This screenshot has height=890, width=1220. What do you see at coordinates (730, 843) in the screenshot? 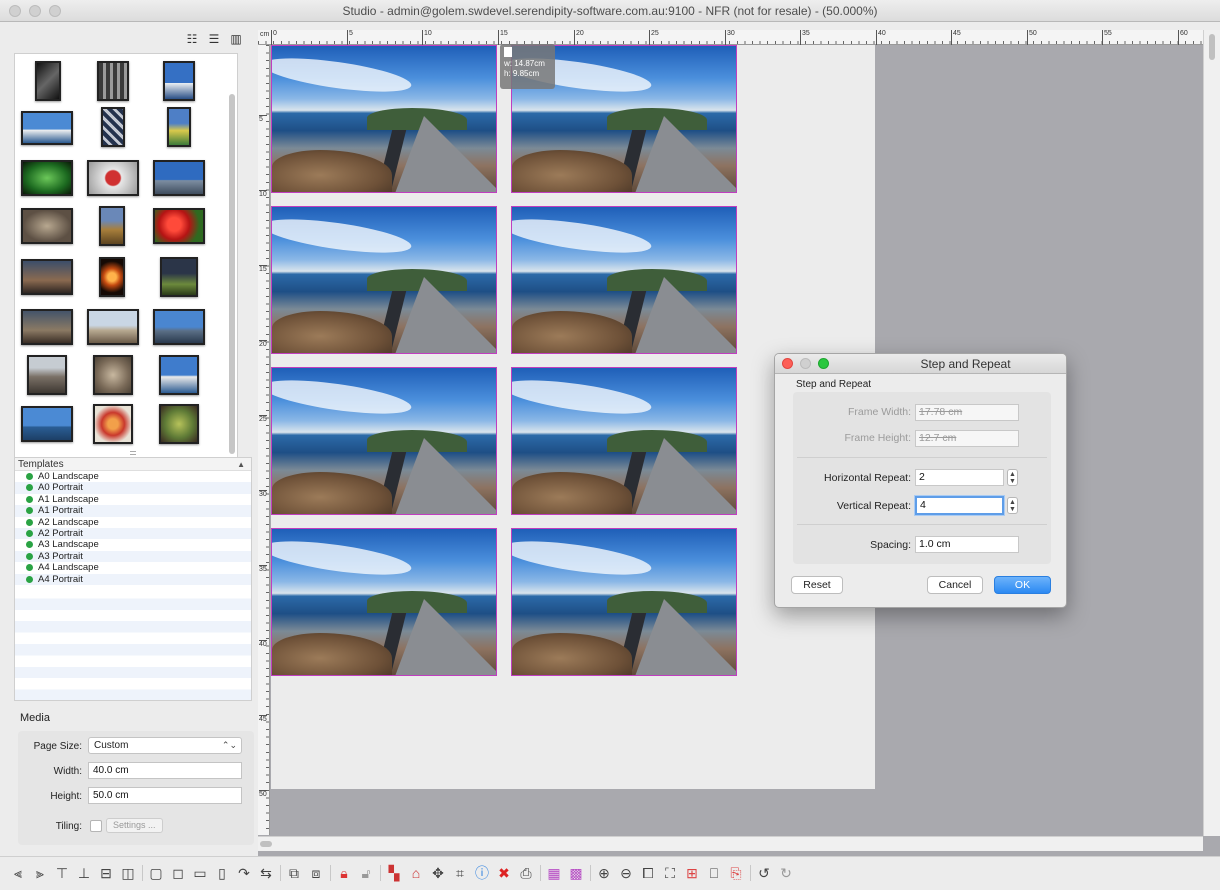
I see `canvas-horizontal-scrollbar` at bounding box center [730, 843].